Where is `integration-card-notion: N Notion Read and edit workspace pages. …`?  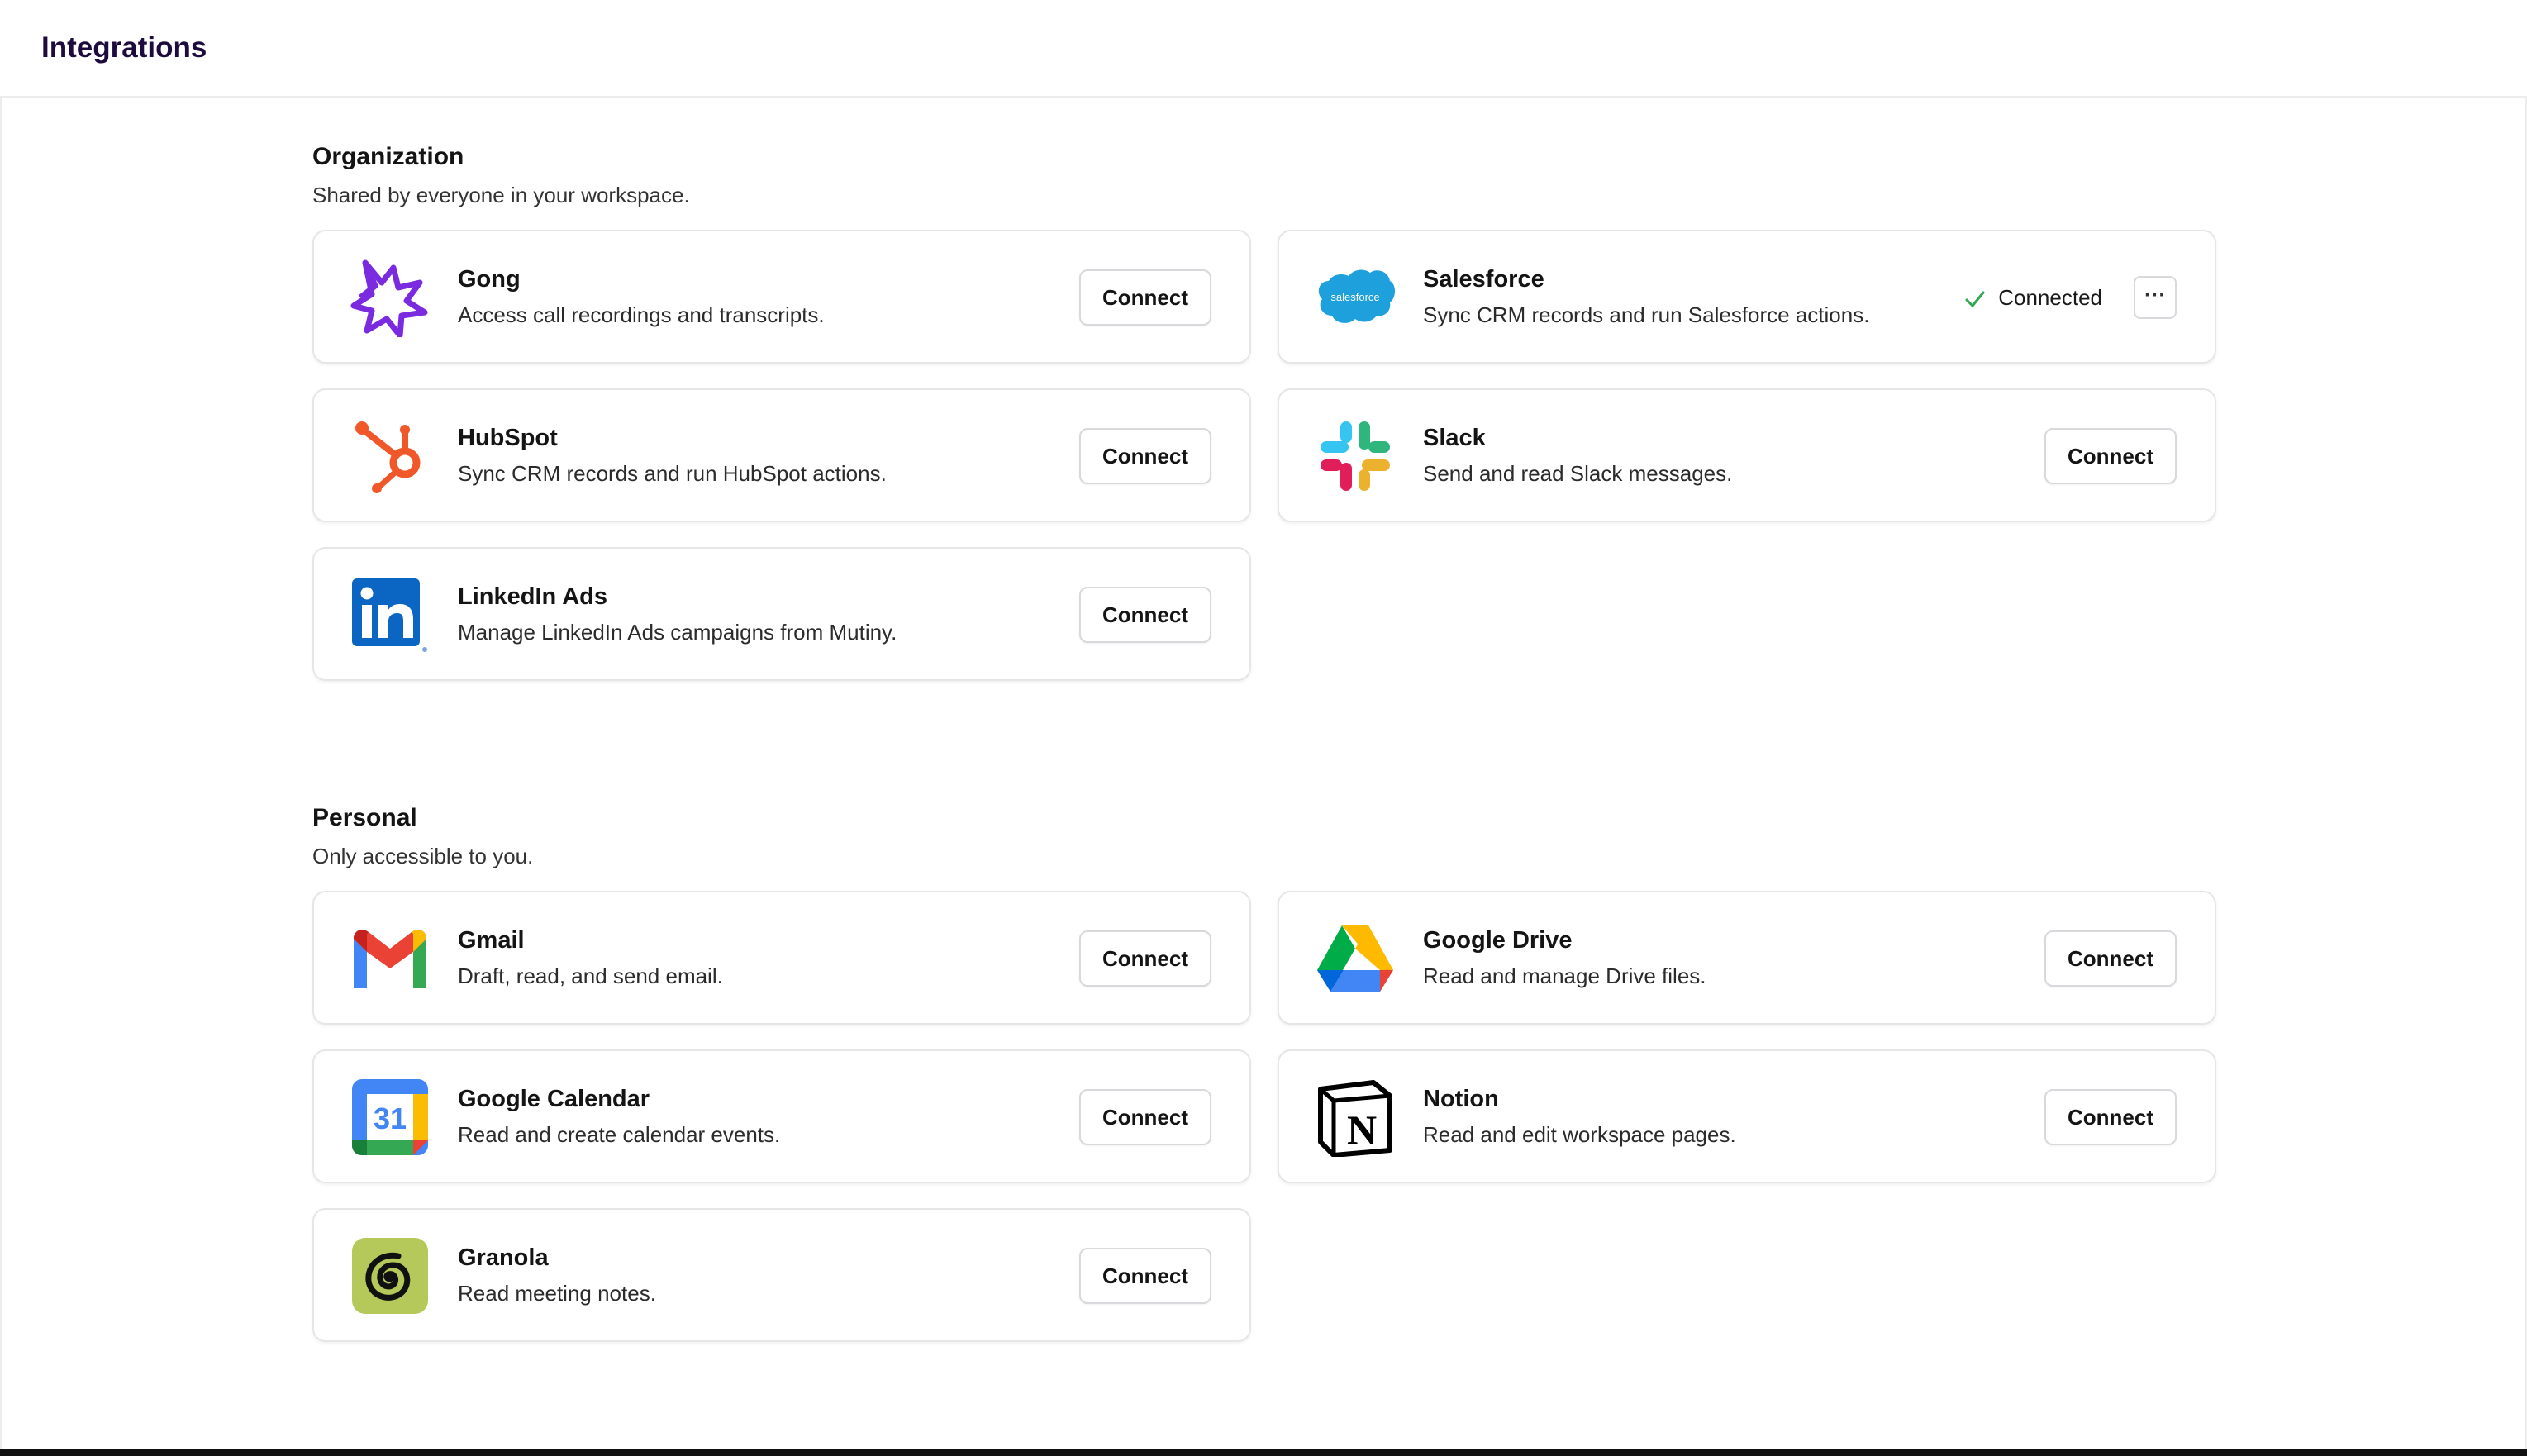 integration-card-notion: N Notion Read and edit workspace pages. … is located at coordinates (1747, 1116).